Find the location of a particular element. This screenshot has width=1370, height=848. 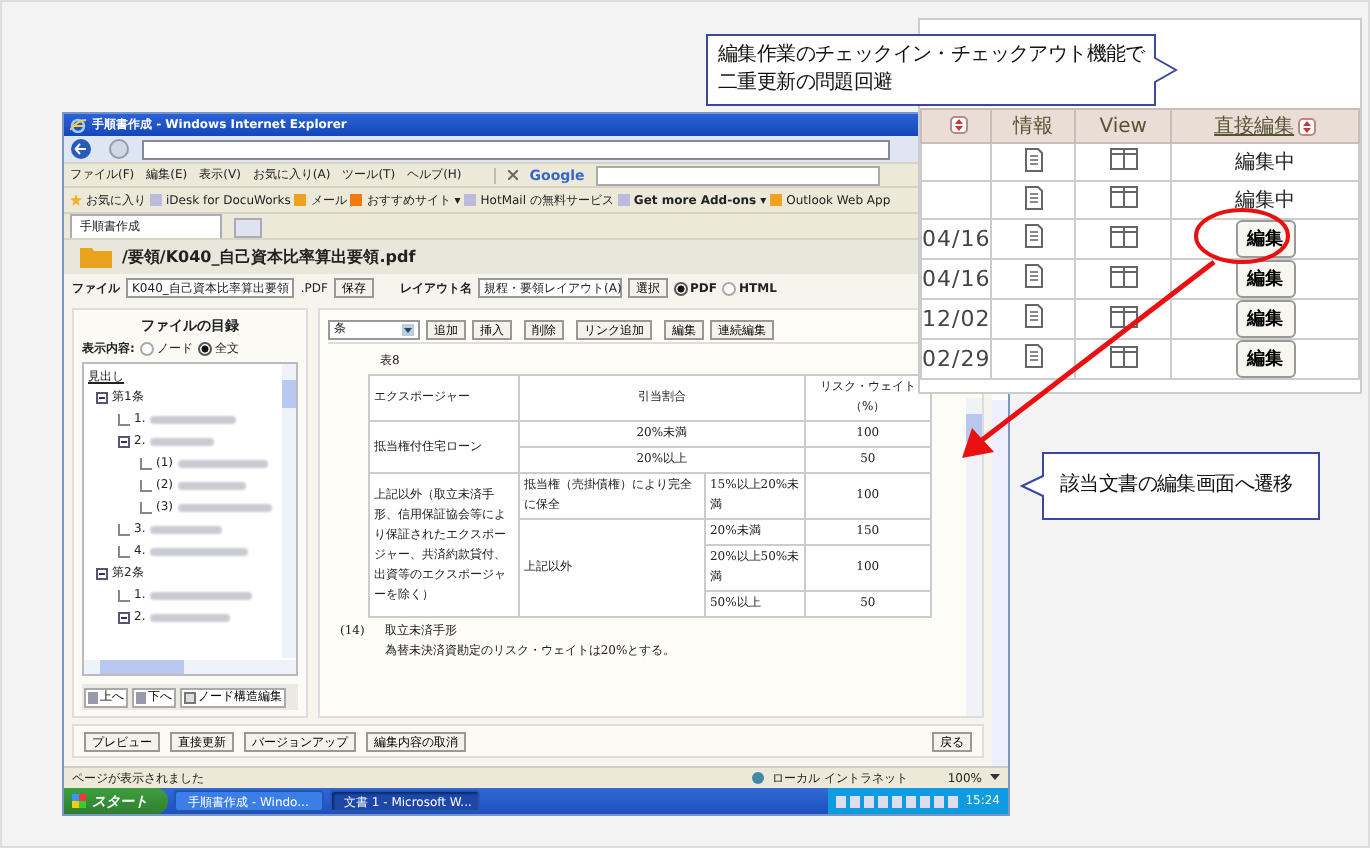

callout-text: 編集作業のチェックイン・チェックアウト機能で 二重更新の問題回避 is located at coordinates (931, 70).